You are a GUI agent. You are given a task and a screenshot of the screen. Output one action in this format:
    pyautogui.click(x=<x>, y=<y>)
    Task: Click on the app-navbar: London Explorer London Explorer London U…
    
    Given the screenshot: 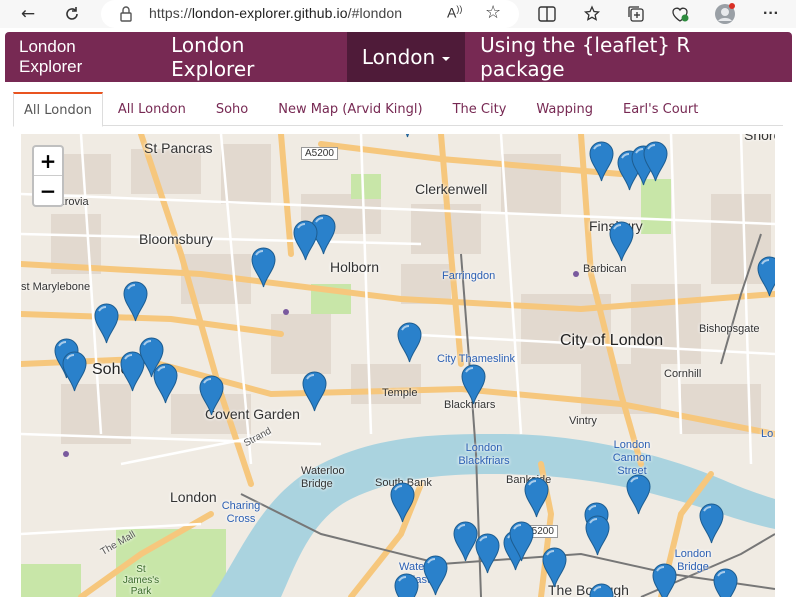 What is the action you would take?
    pyautogui.click(x=398, y=57)
    